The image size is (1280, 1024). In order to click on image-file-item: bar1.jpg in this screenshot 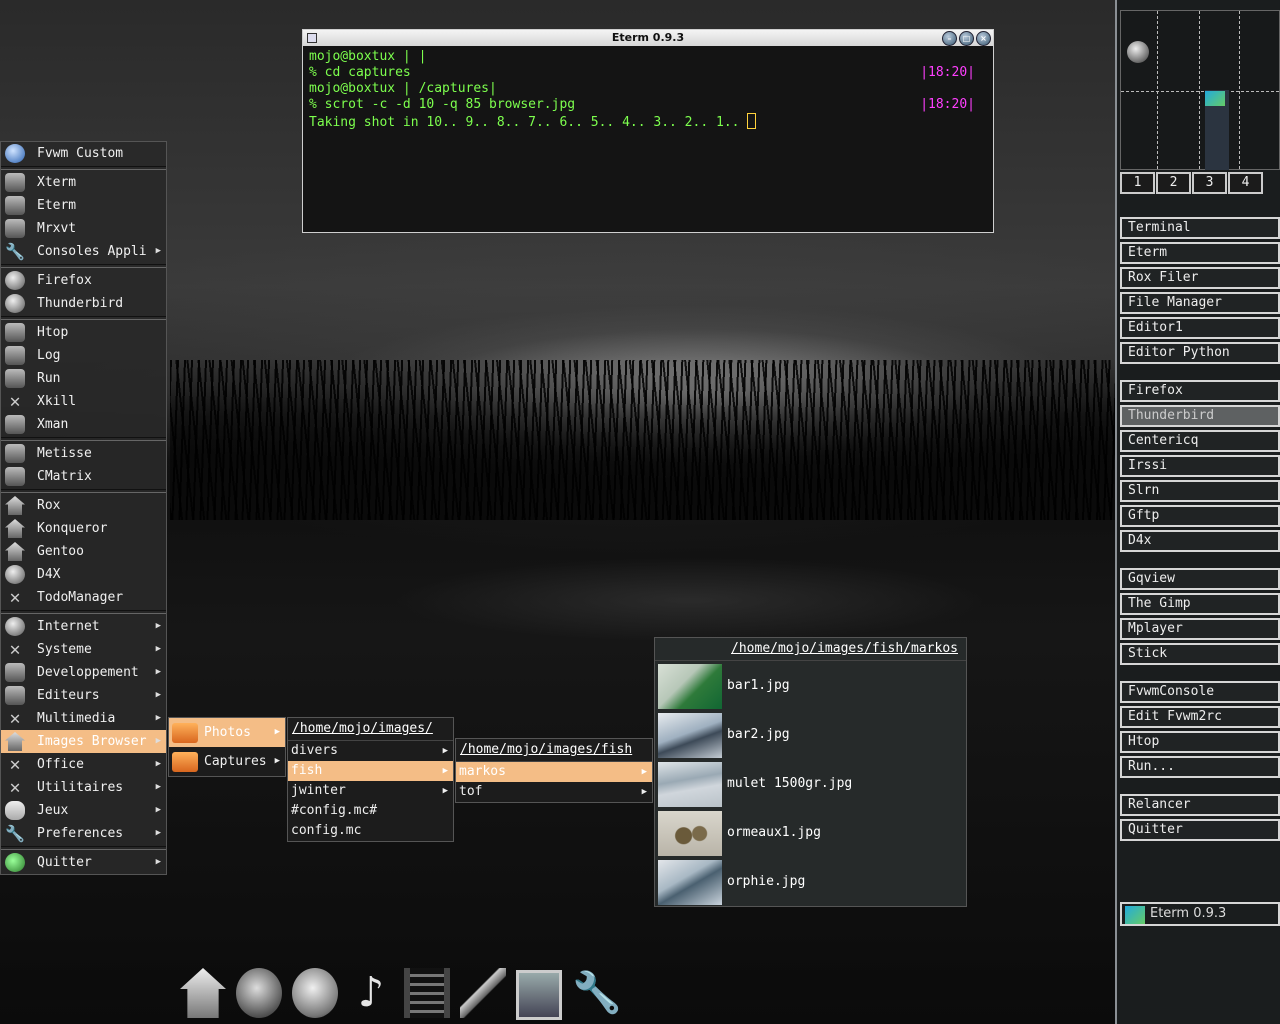, I will do `click(810, 685)`.